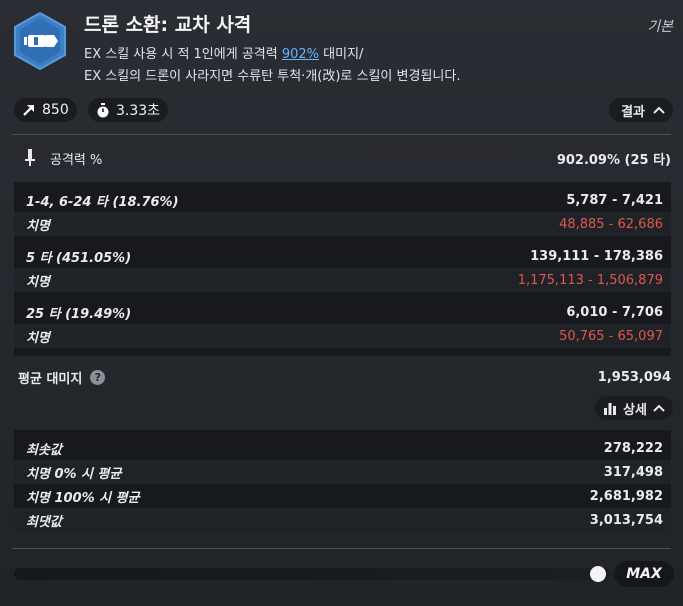  What do you see at coordinates (341, 54) in the screenshot?
I see `desc-text: 대미지/` at bounding box center [341, 54].